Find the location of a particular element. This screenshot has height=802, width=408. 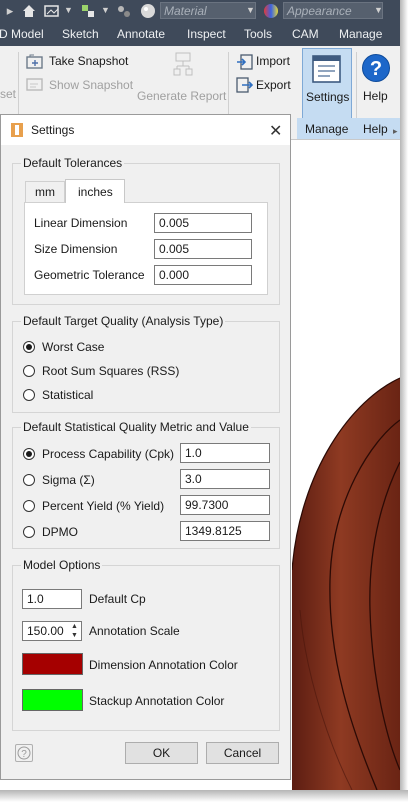

rss-radio: Root Sum Squares (RSS) is located at coordinates (123, 371).